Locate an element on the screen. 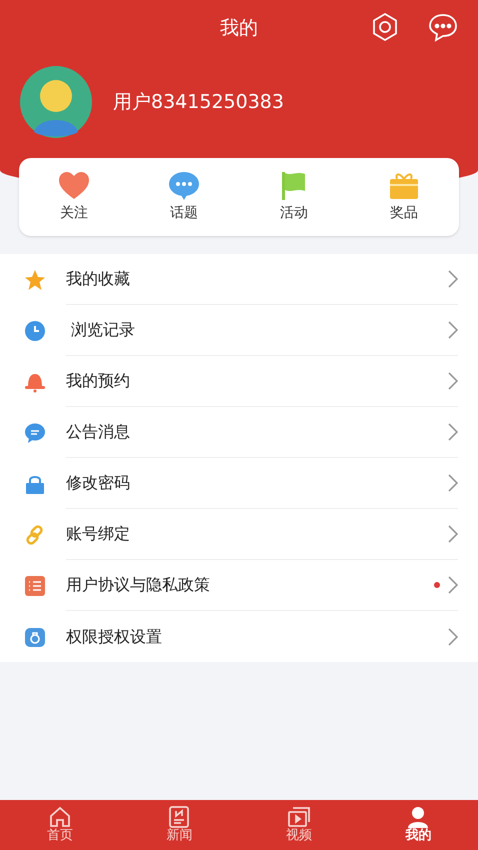  menu-item: 浏览记录 is located at coordinates (239, 330).